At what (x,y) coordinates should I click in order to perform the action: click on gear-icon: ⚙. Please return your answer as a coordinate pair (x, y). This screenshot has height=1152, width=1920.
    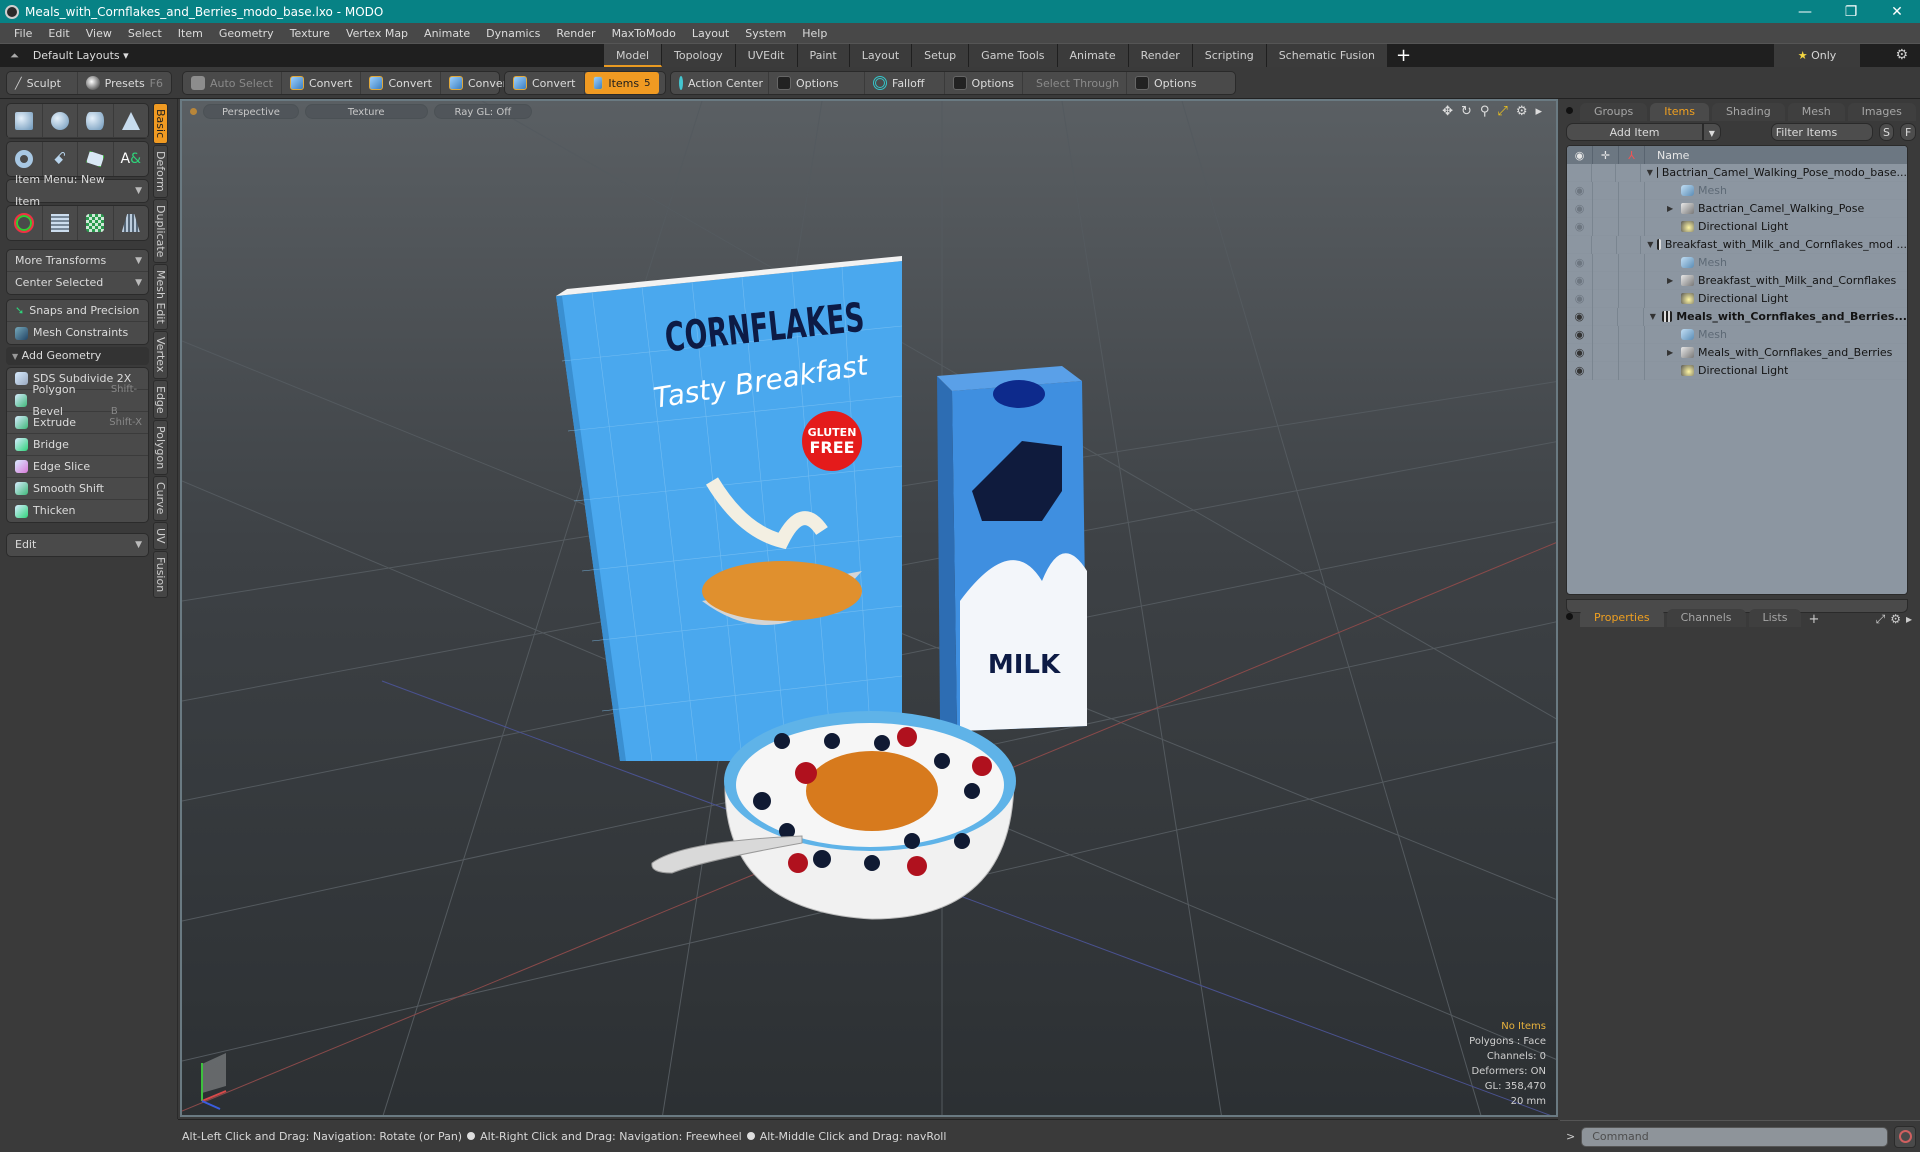
    Looking at the image, I should click on (1895, 619).